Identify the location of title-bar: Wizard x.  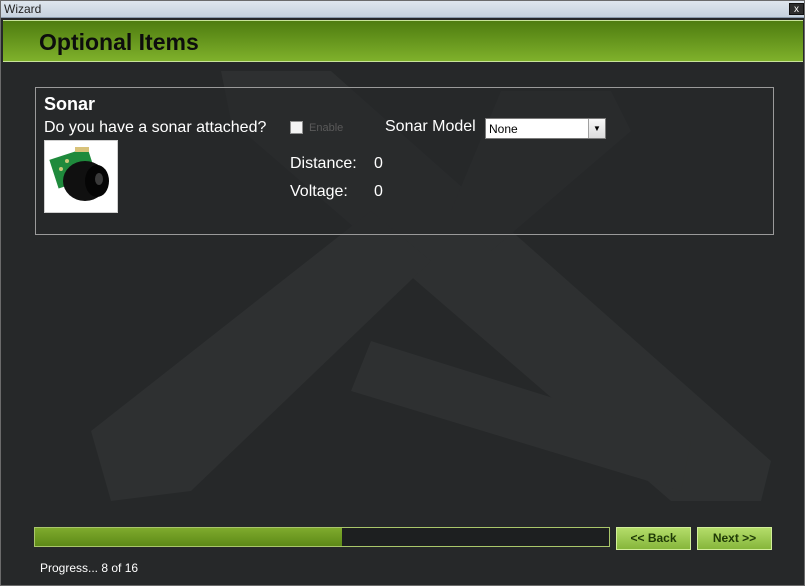
(402, 9).